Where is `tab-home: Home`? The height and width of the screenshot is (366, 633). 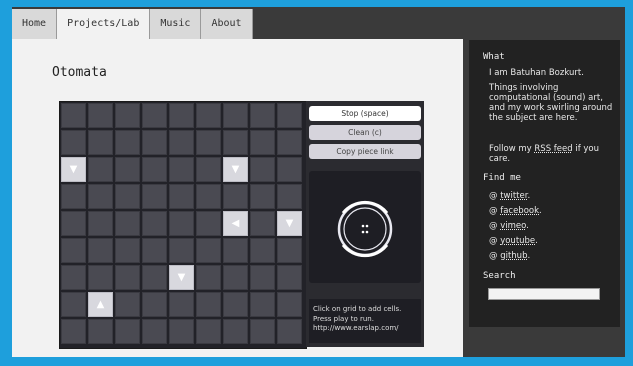
tab-home: Home is located at coordinates (35, 24).